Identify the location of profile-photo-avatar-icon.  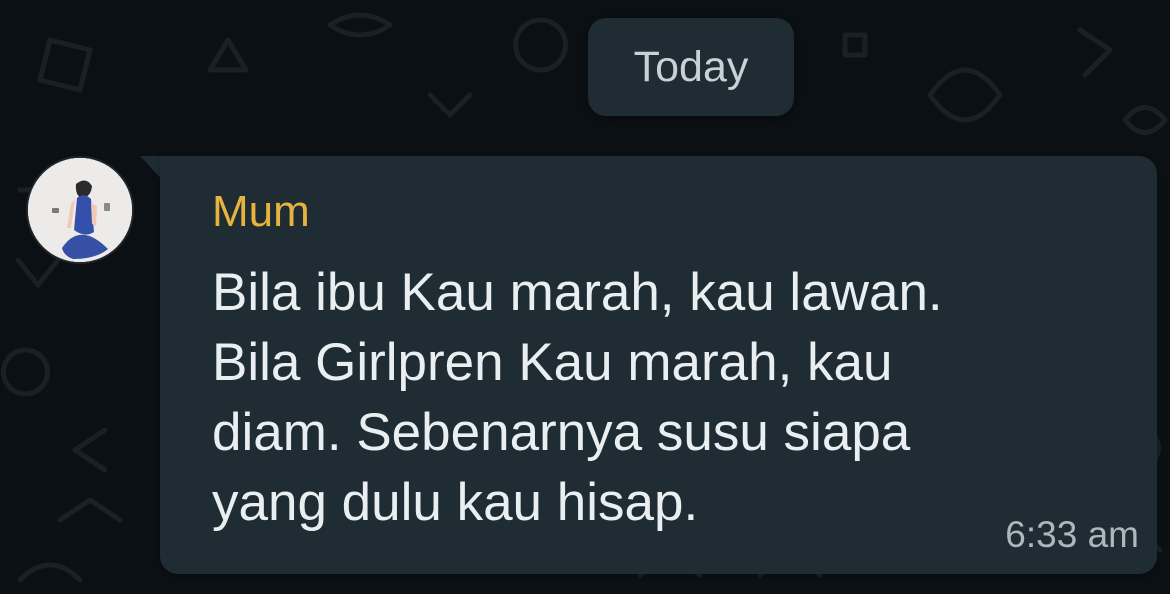
(80, 210).